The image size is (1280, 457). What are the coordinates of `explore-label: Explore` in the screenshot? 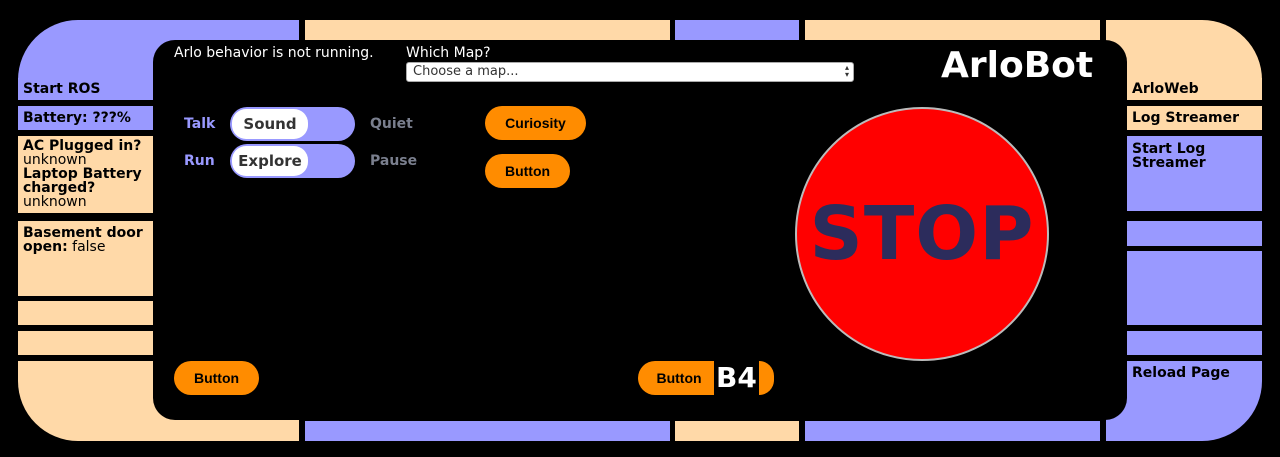 It's located at (270, 161).